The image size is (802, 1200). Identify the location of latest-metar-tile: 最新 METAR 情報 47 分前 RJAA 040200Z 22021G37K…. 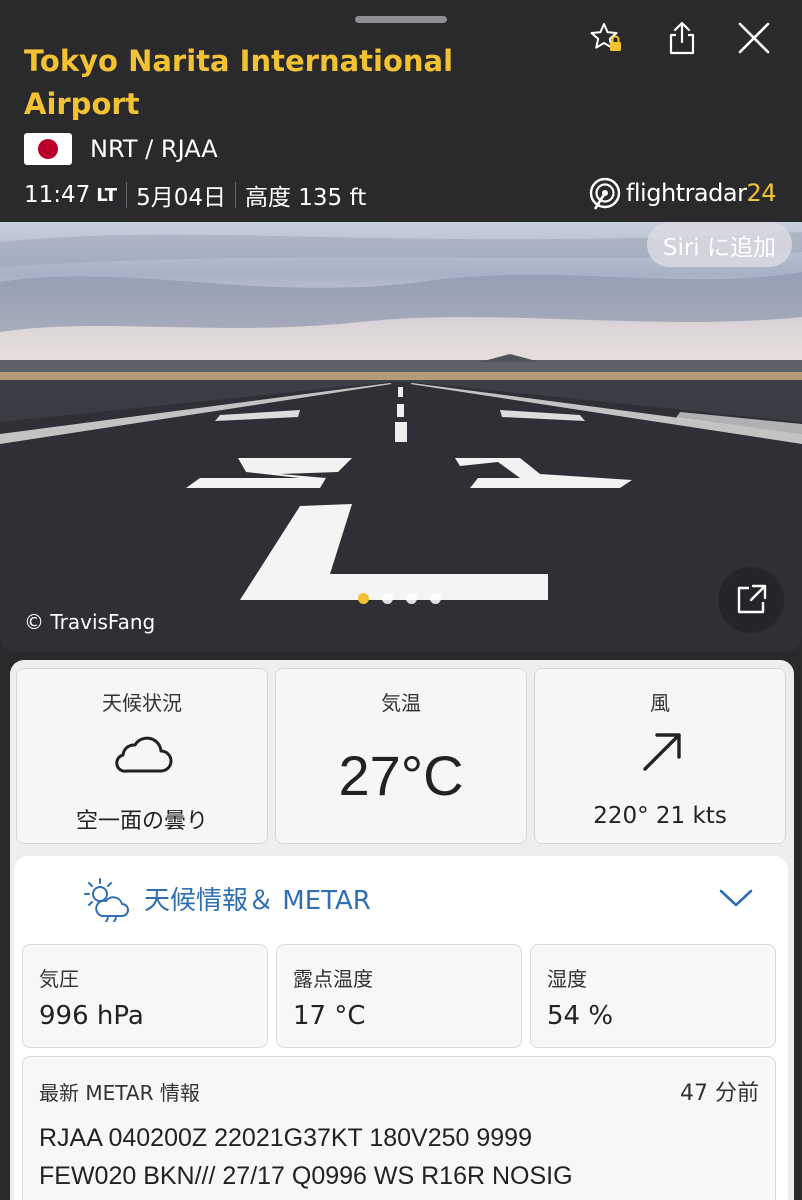
(399, 1128).